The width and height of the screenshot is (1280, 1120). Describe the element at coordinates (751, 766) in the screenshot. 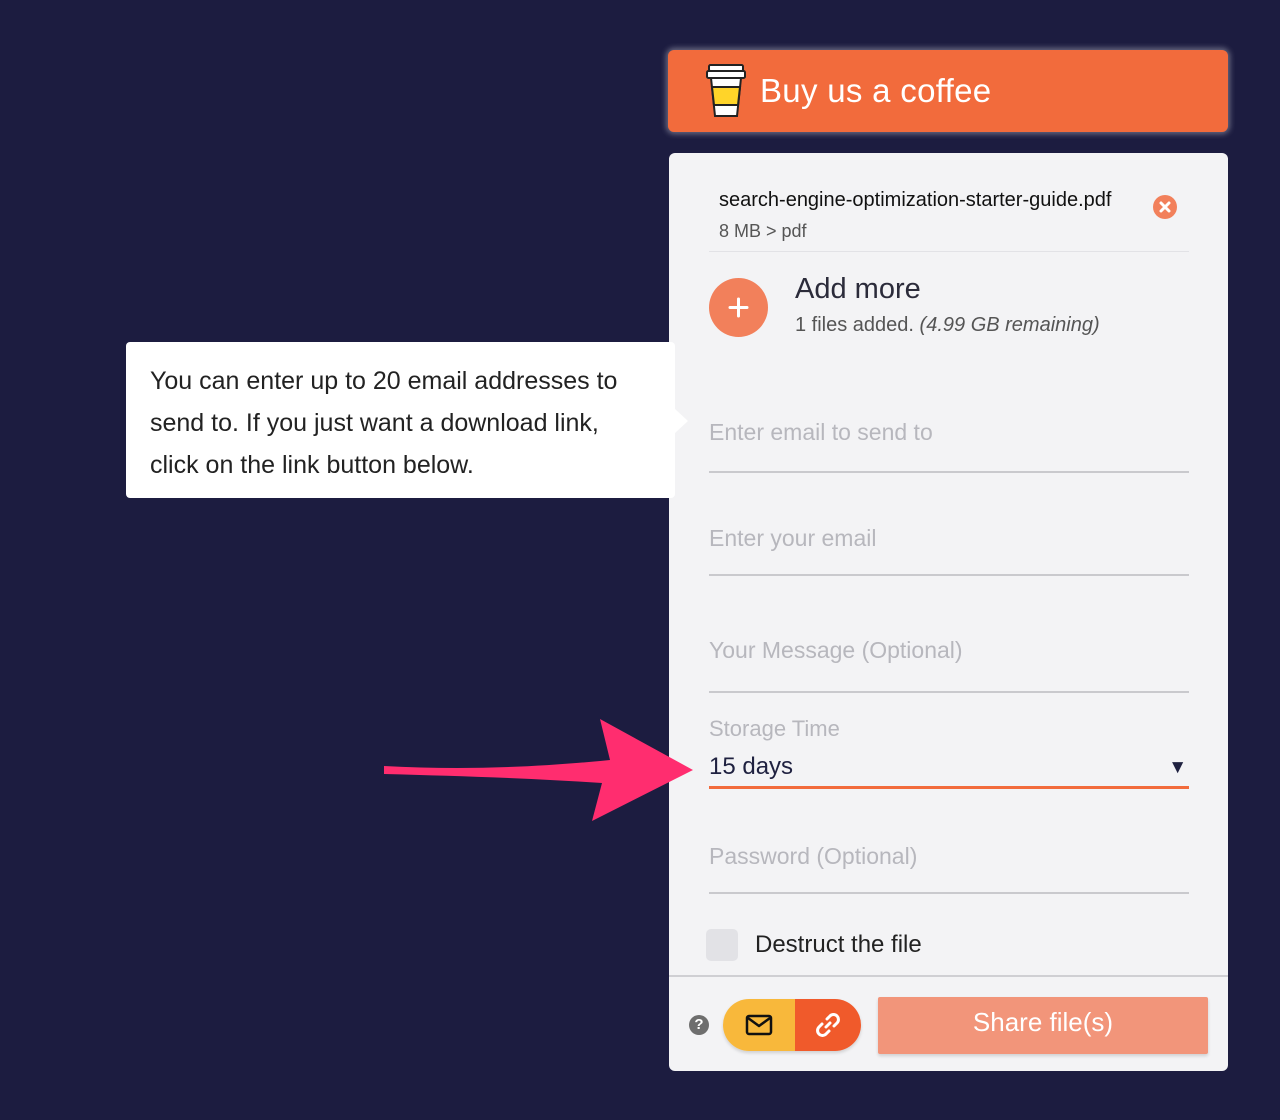

I see `storage-time-value: 15 days` at that location.